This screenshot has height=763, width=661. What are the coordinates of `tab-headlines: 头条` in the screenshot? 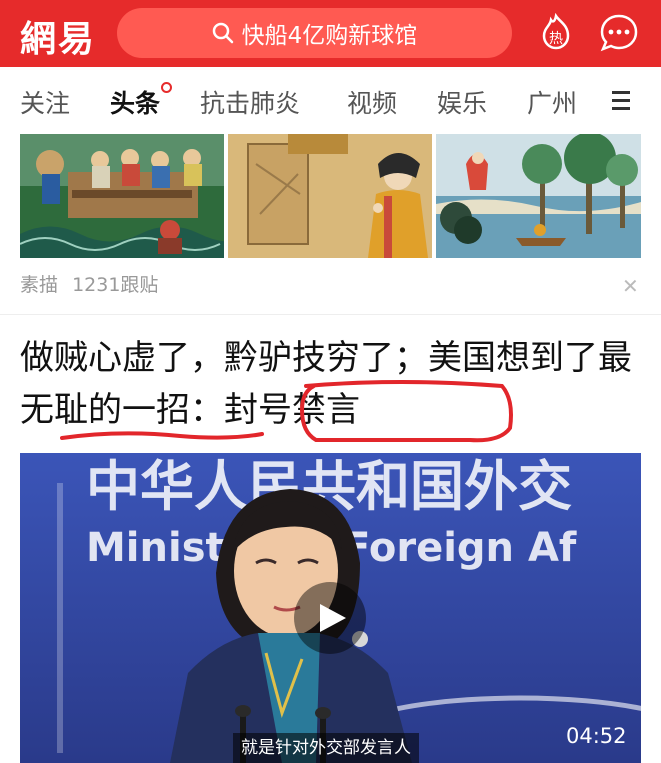 It's located at (141, 101).